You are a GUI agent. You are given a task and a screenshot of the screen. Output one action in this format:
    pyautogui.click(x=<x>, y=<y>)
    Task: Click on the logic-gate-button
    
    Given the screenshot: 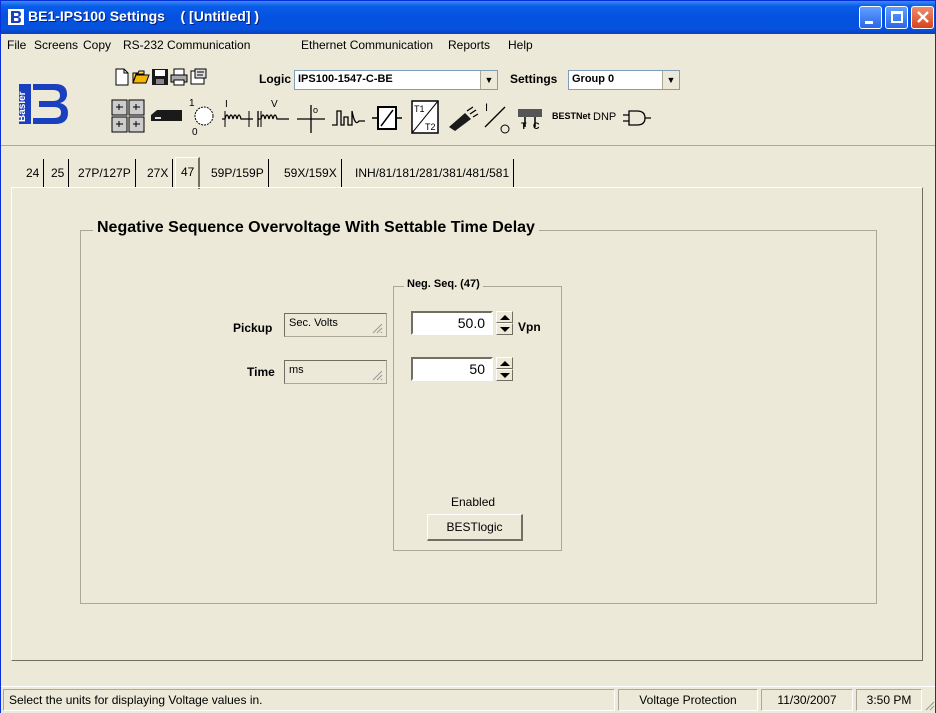 What is the action you would take?
    pyautogui.click(x=635, y=116)
    